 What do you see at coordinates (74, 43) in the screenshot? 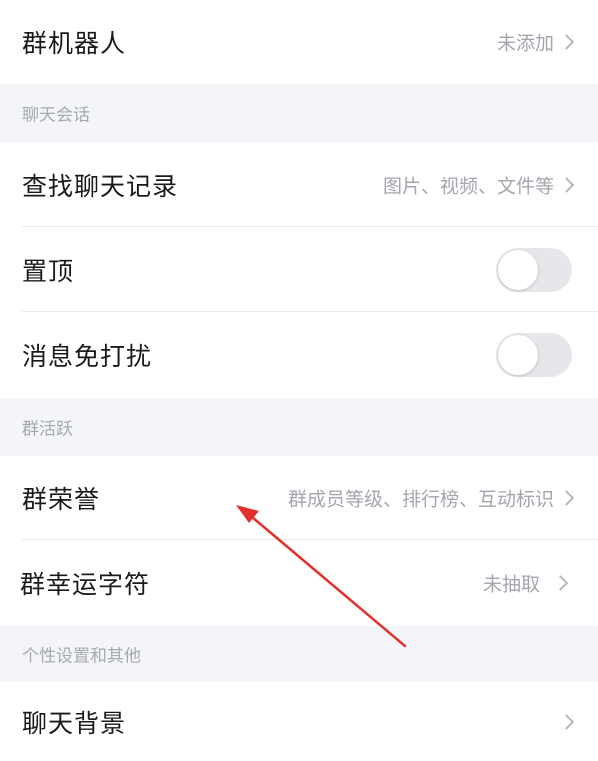
I see `group-bot-label: 群机器人` at bounding box center [74, 43].